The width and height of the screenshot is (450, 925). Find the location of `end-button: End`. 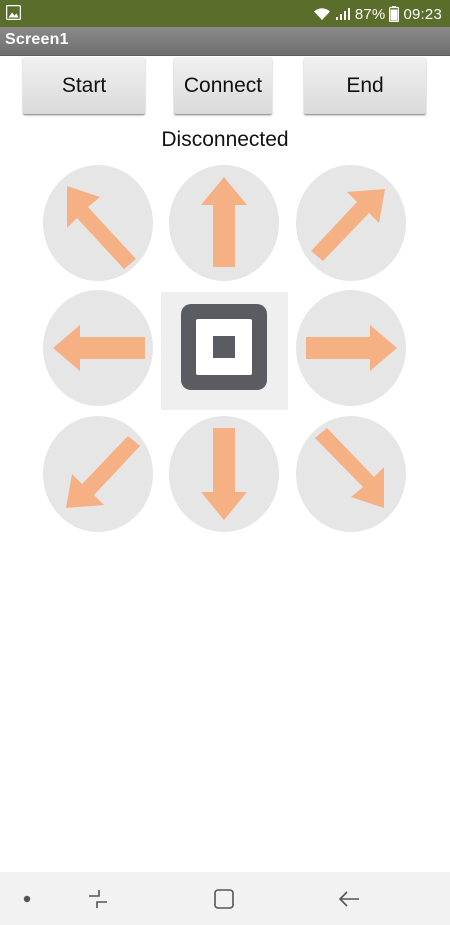

end-button: End is located at coordinates (365, 85).